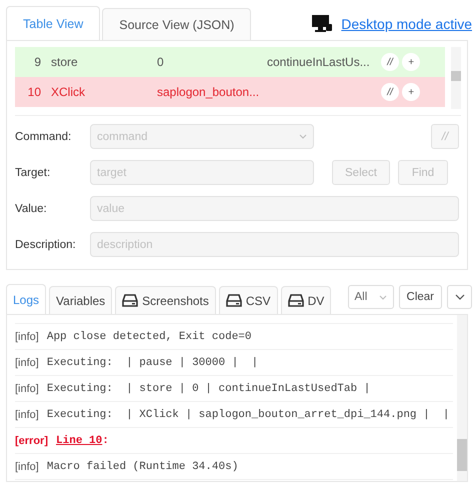 The width and height of the screenshot is (474, 487). What do you see at coordinates (248, 300) in the screenshot?
I see `log-panel-tab: CSV` at bounding box center [248, 300].